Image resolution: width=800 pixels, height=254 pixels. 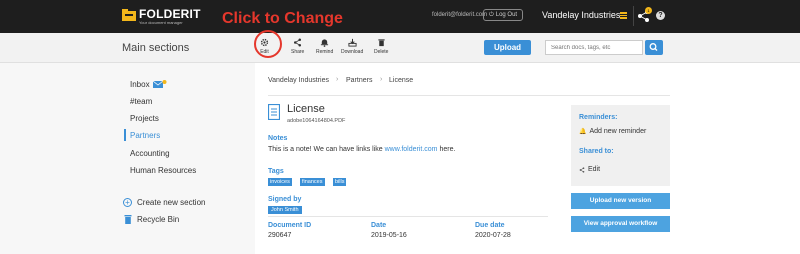 What do you see at coordinates (596, 151) in the screenshot?
I see `shared-to-label: Shared to:` at bounding box center [596, 151].